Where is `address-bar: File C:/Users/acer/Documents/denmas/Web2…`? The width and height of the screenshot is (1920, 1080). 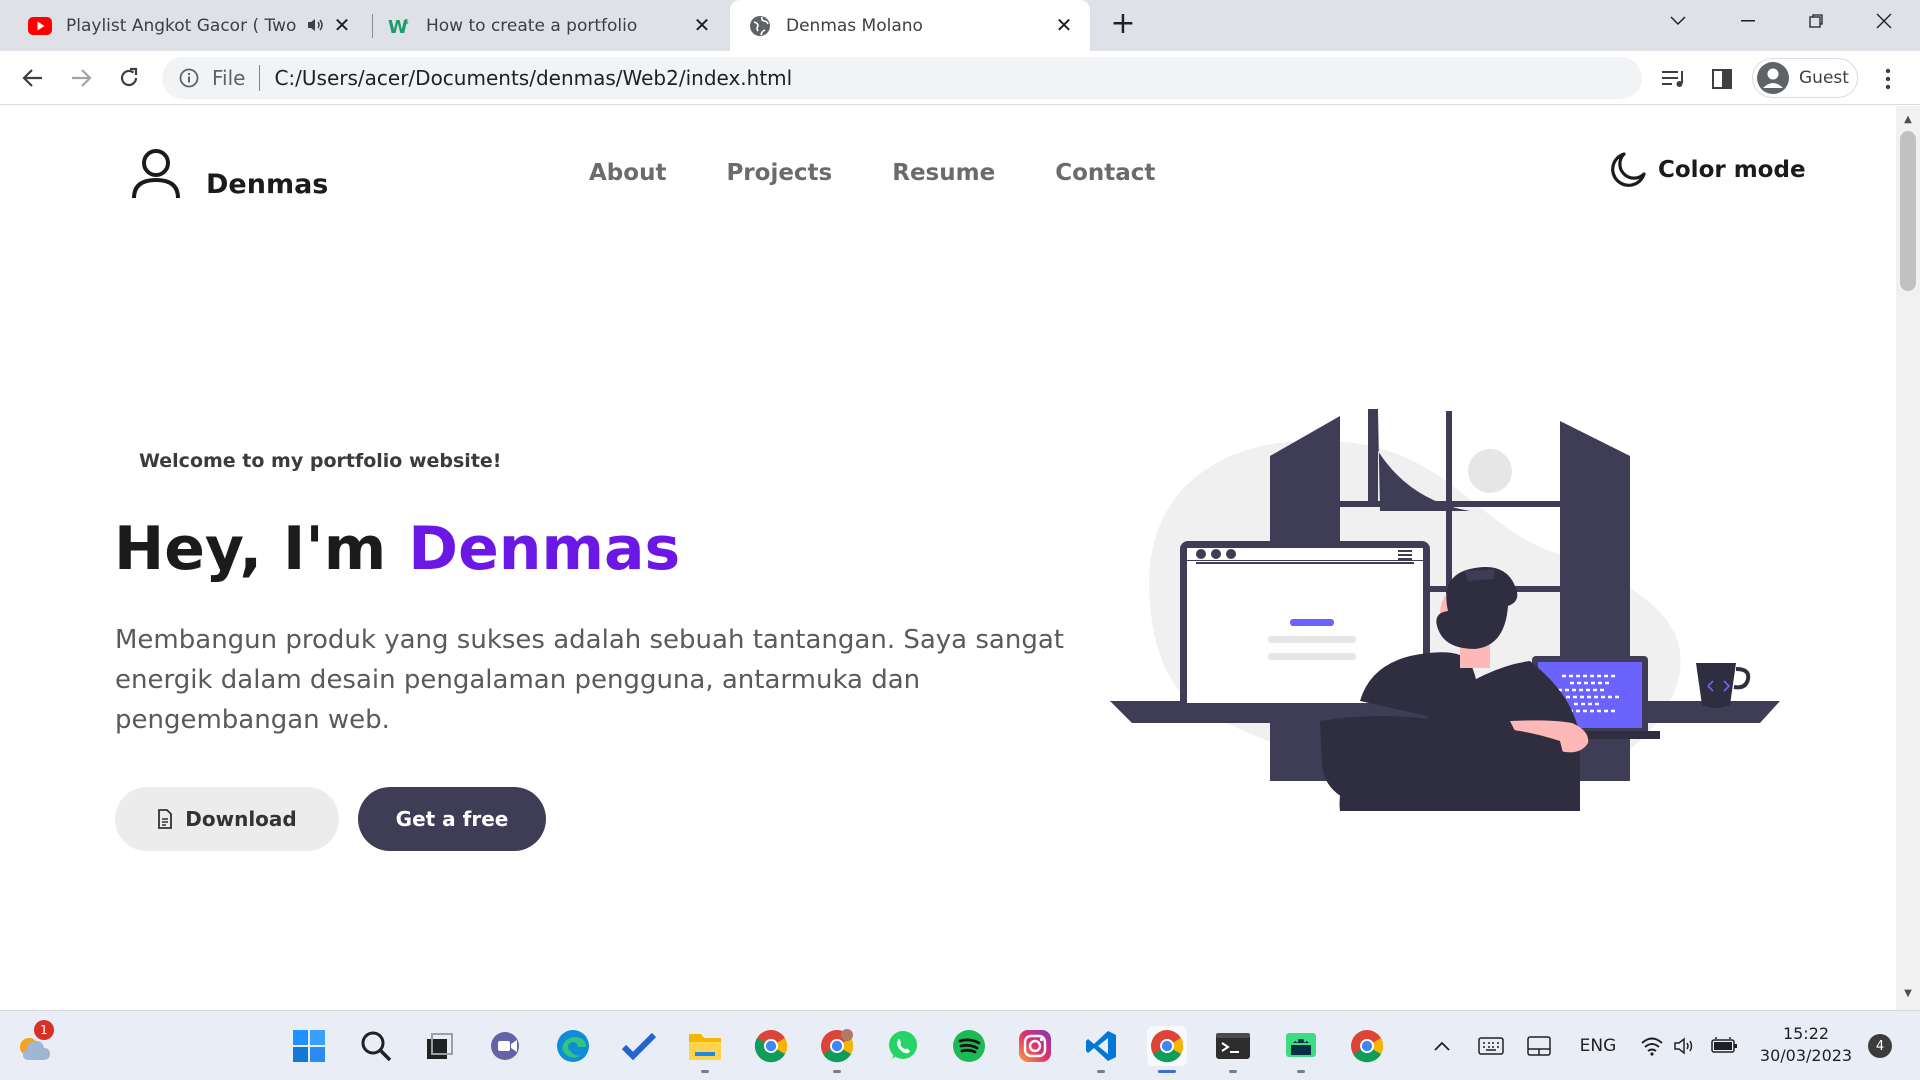 address-bar: File C:/Users/acer/Documents/denmas/Web2… is located at coordinates (902, 78).